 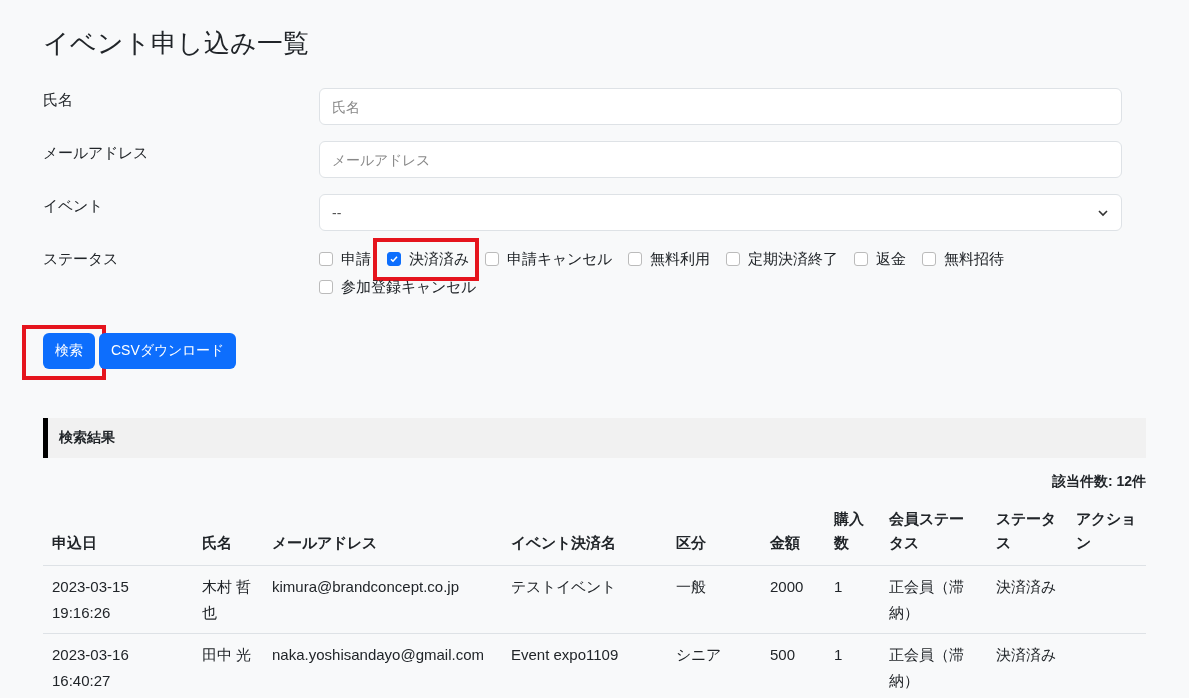 What do you see at coordinates (559, 259) in the screenshot?
I see `checkbox-label: 申請キャンセル` at bounding box center [559, 259].